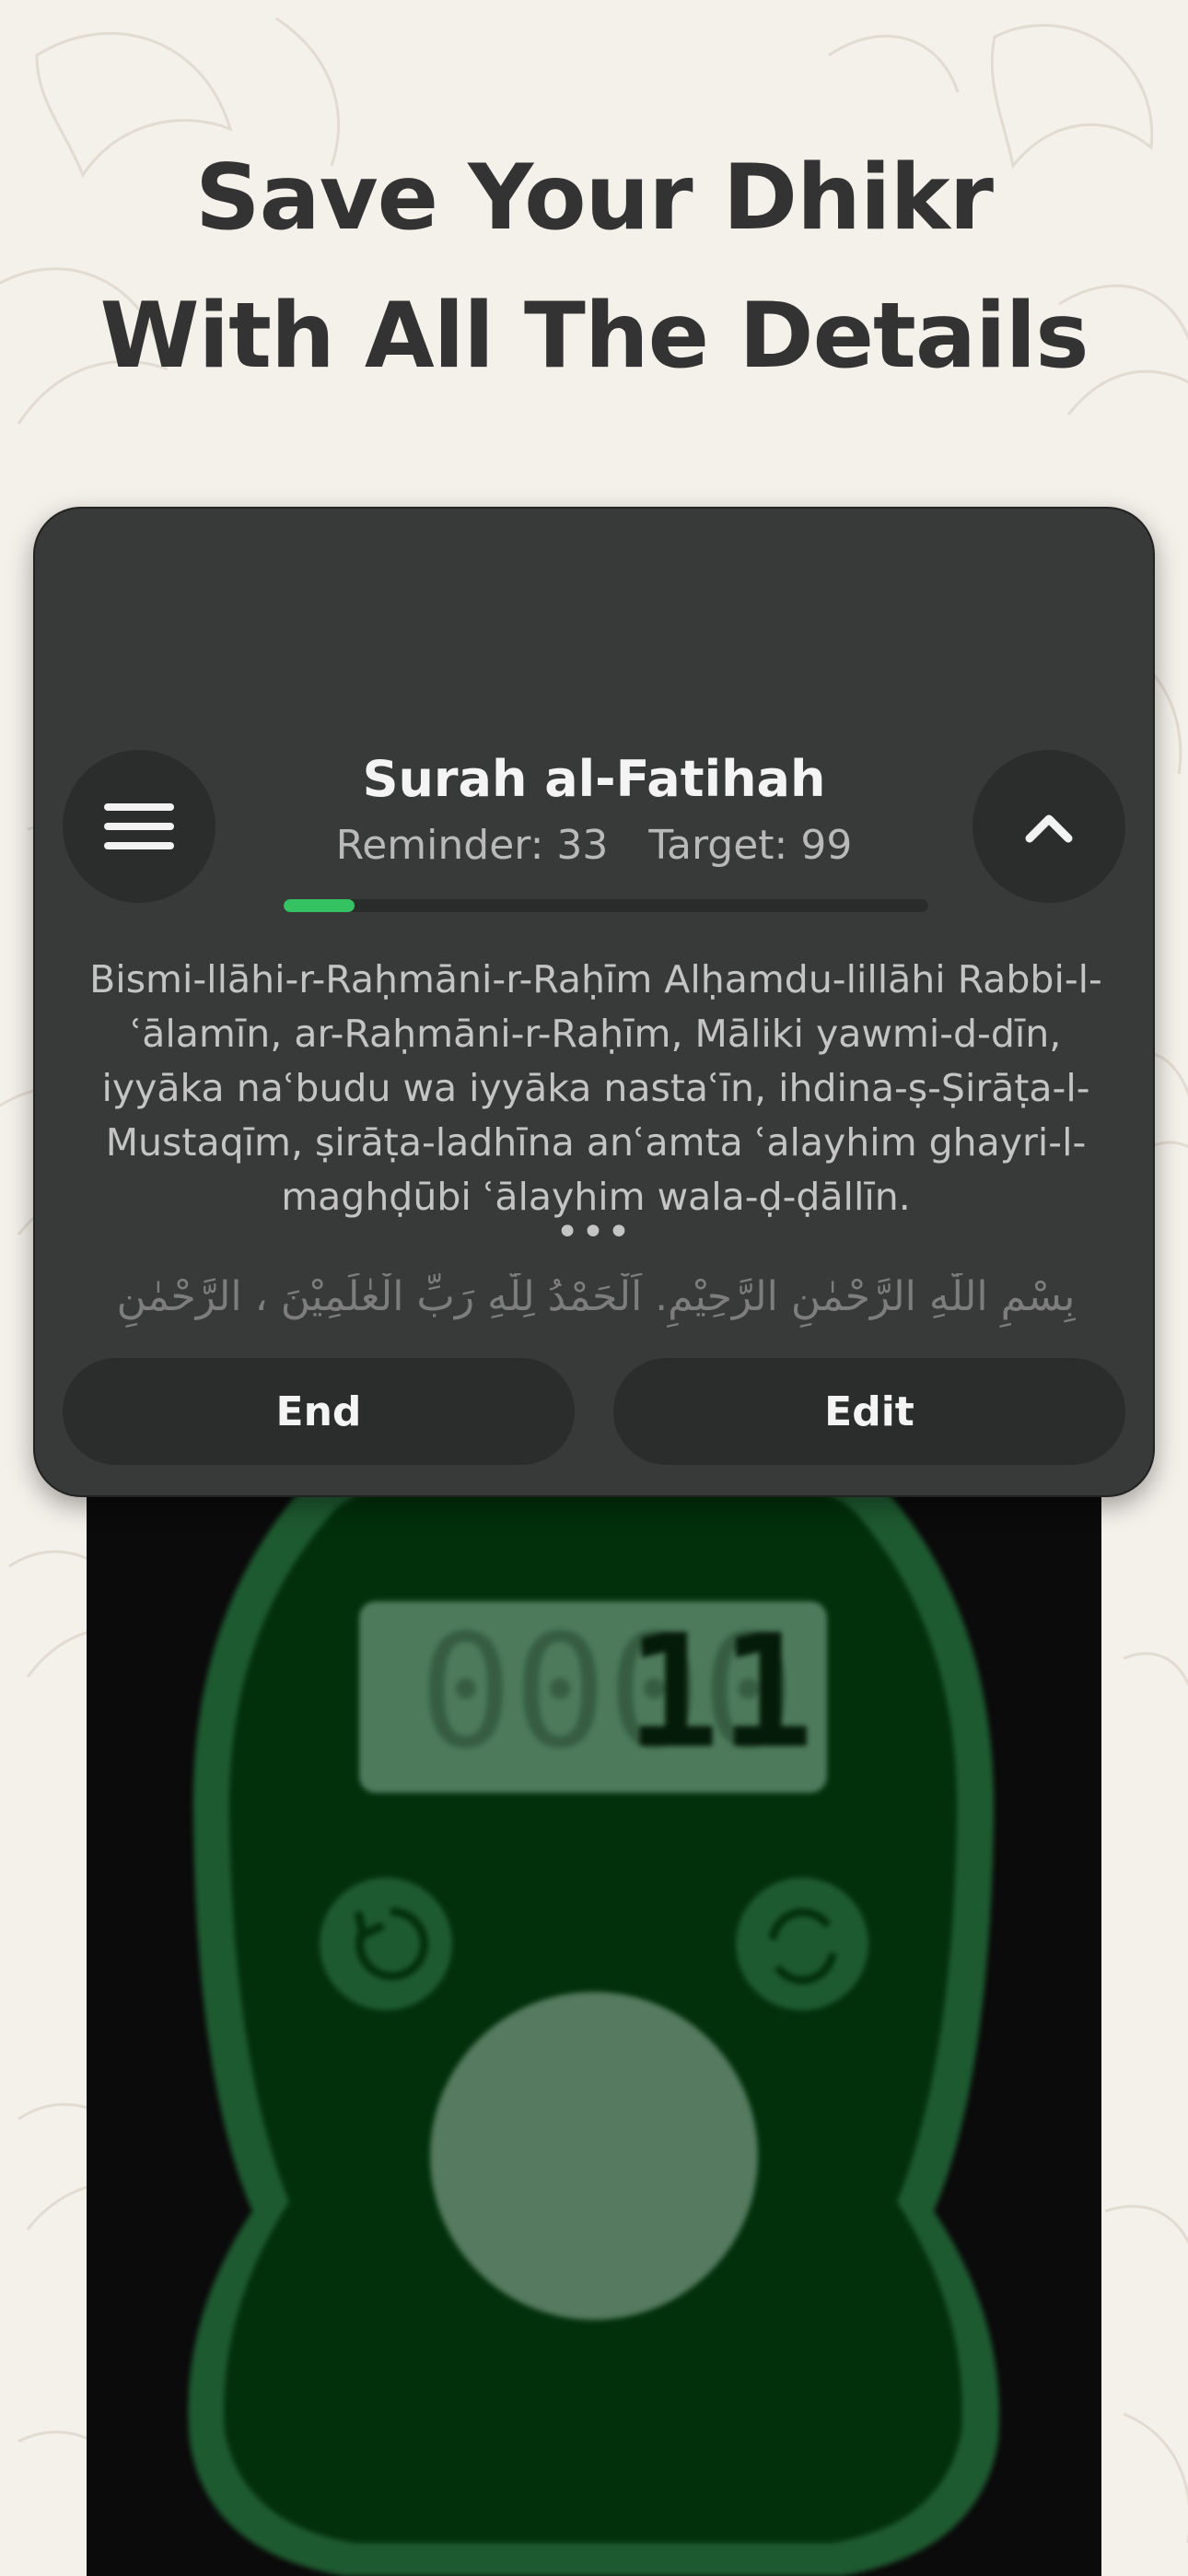 Image resolution: width=1188 pixels, height=2576 pixels. Describe the element at coordinates (594, 198) in the screenshot. I see `headline-line-1: Save Your Dhikr` at that location.